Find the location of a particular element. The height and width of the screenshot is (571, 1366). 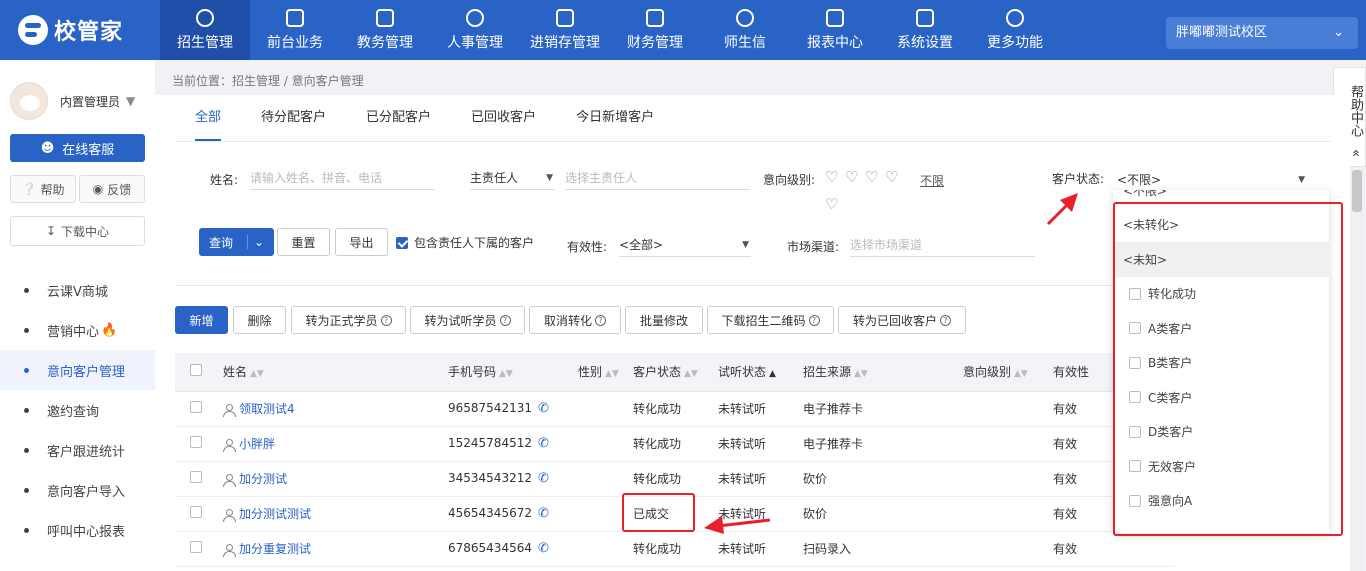

annotation-arrow is located at coordinates (744, 523).